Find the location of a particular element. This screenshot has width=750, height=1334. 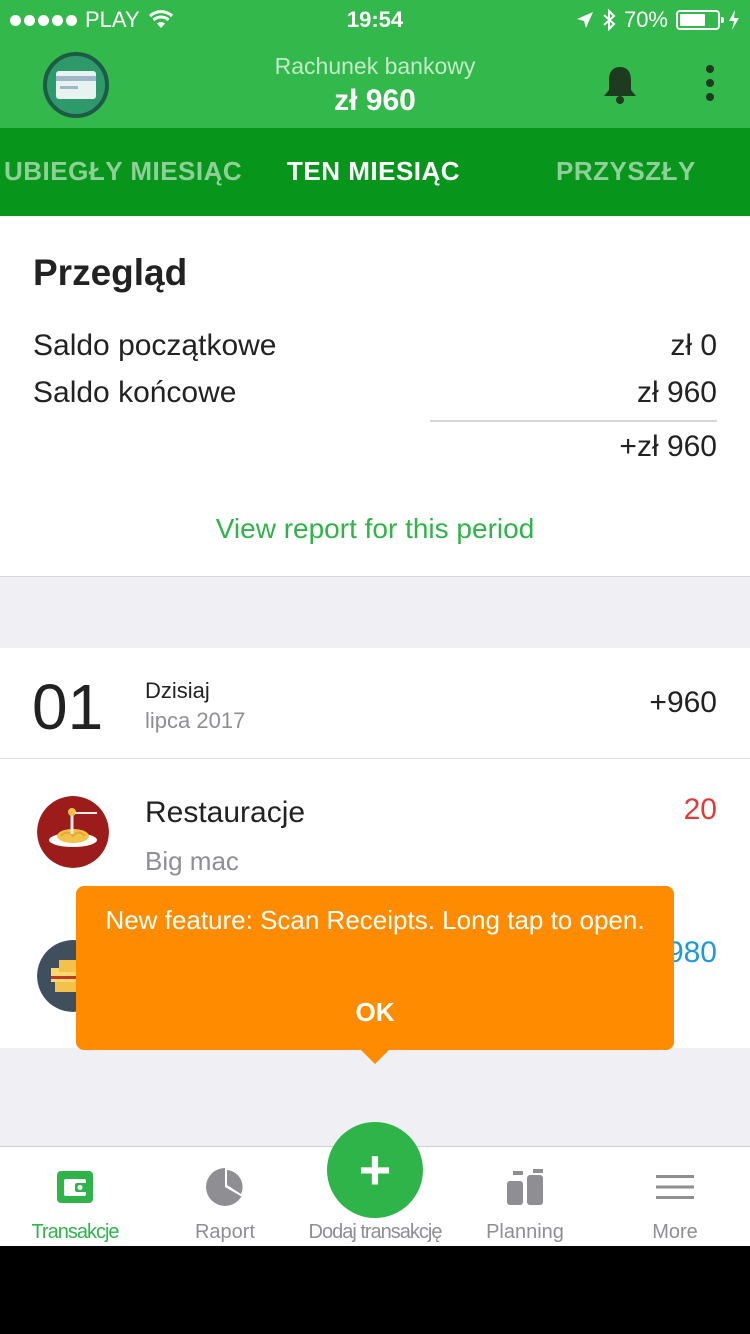

day-number: 01 is located at coordinates (68, 707).